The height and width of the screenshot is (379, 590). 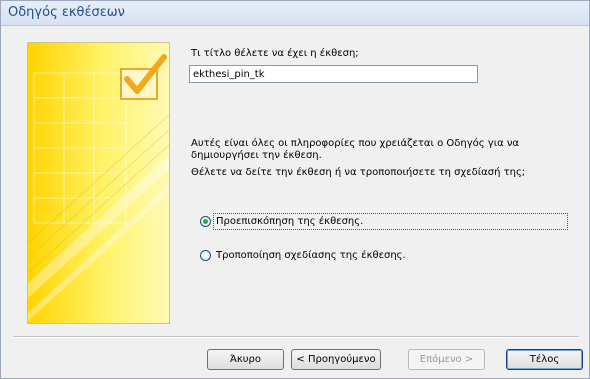 I want to click on radio-modify-label: Τροποποίηση σχεδίασης της έκθεσης., so click(x=311, y=255).